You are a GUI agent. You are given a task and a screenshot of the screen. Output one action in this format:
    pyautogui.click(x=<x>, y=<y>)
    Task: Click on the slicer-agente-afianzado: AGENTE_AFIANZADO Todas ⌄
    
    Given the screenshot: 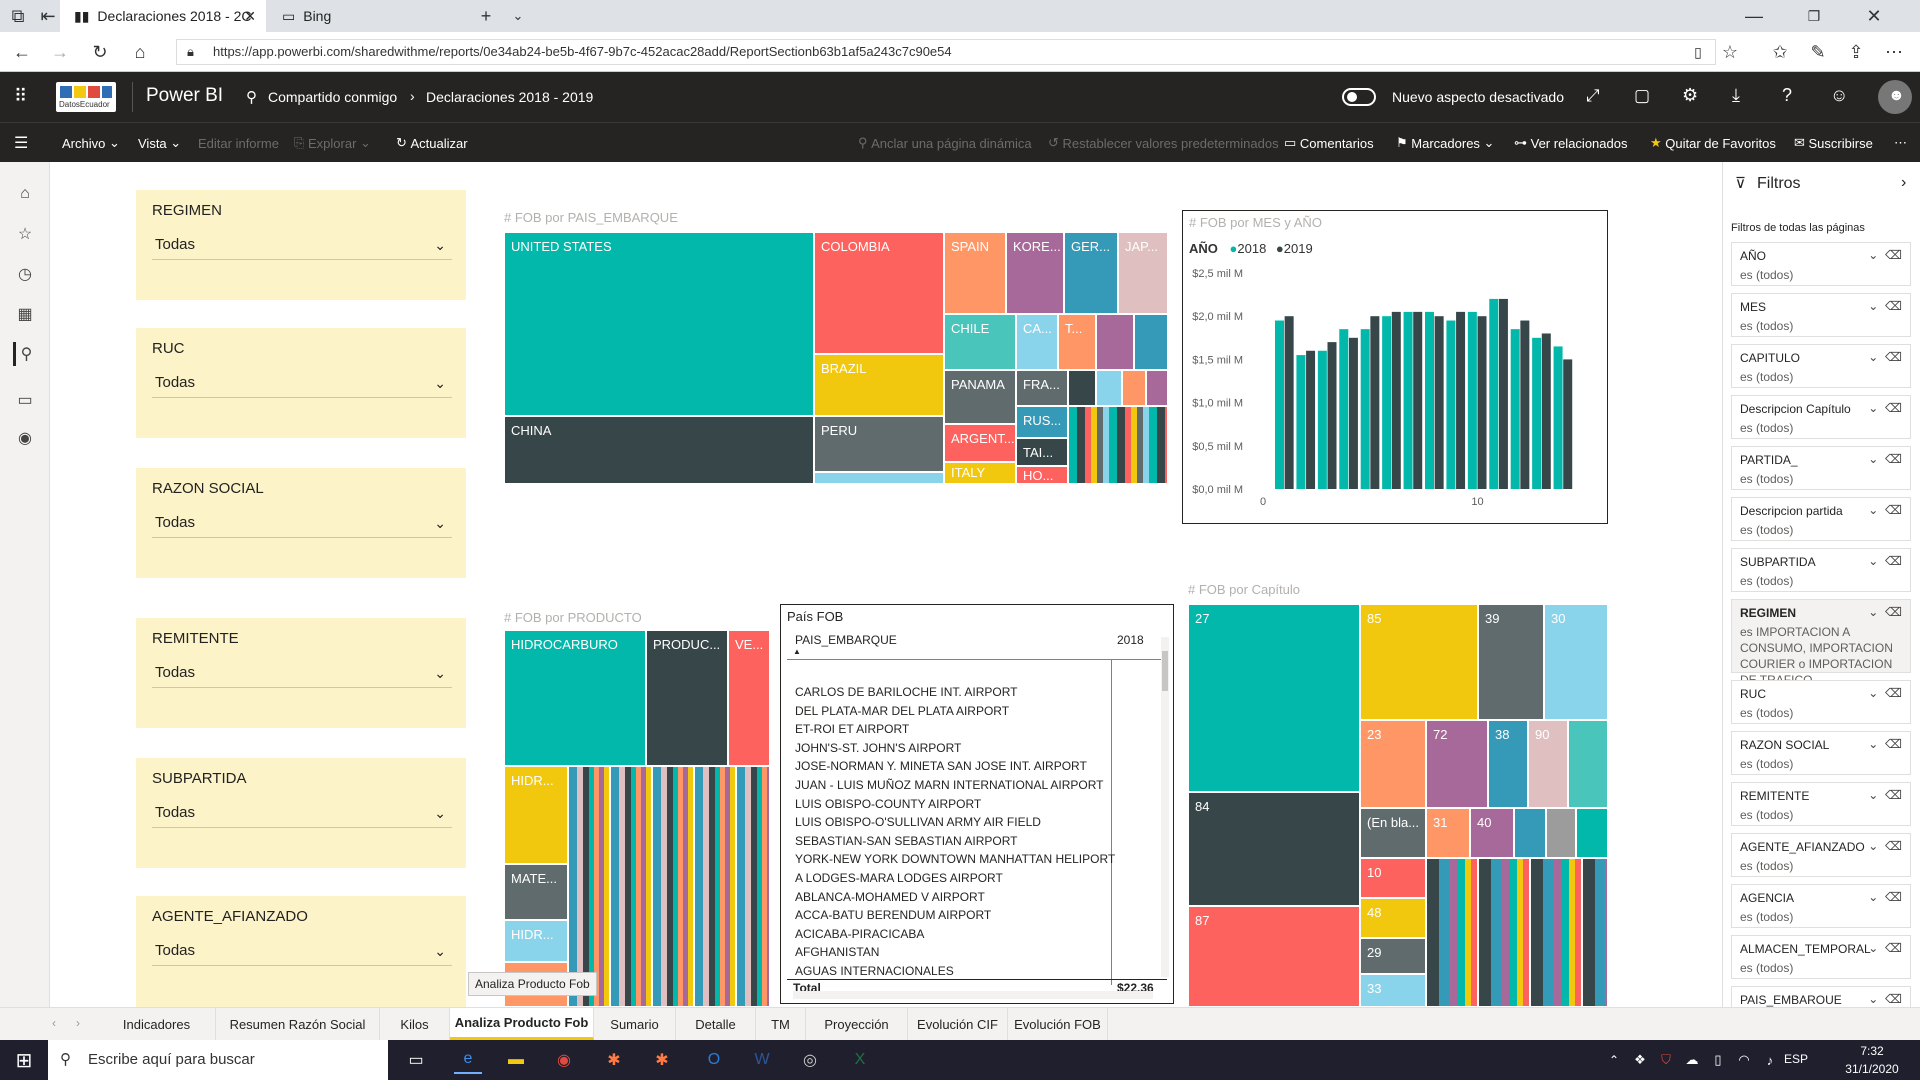 What is the action you would take?
    pyautogui.click(x=301, y=951)
    